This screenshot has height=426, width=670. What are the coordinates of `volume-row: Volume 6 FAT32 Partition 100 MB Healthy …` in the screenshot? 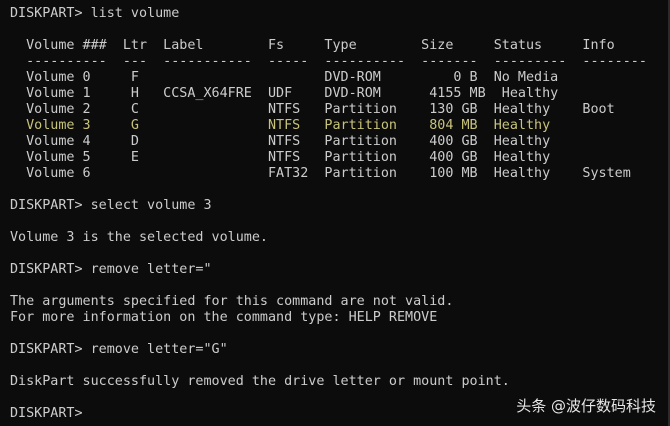 It's located at (320, 173).